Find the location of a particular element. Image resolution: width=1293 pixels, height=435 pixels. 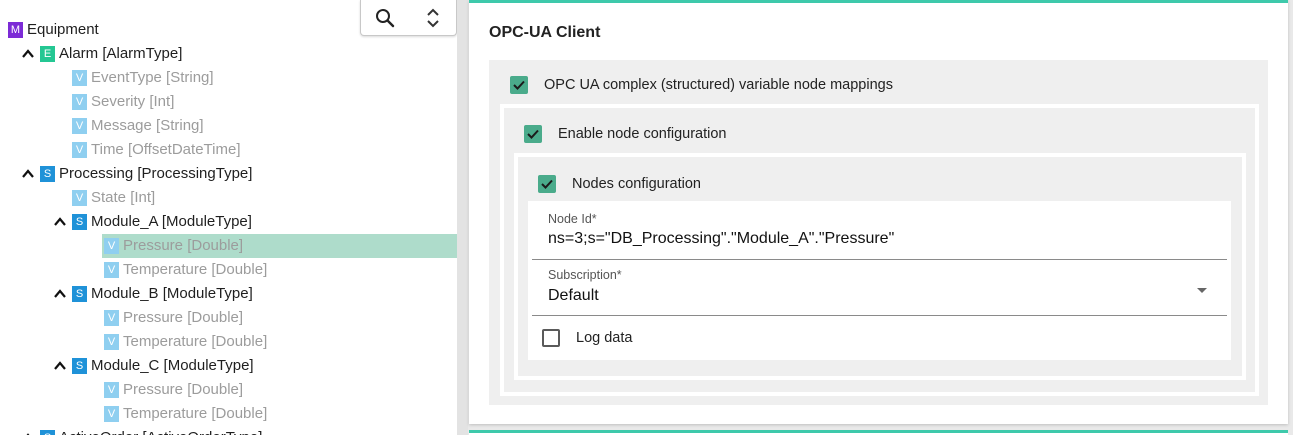

tree-row: S Module_B [ModuleType] is located at coordinates (228, 294).